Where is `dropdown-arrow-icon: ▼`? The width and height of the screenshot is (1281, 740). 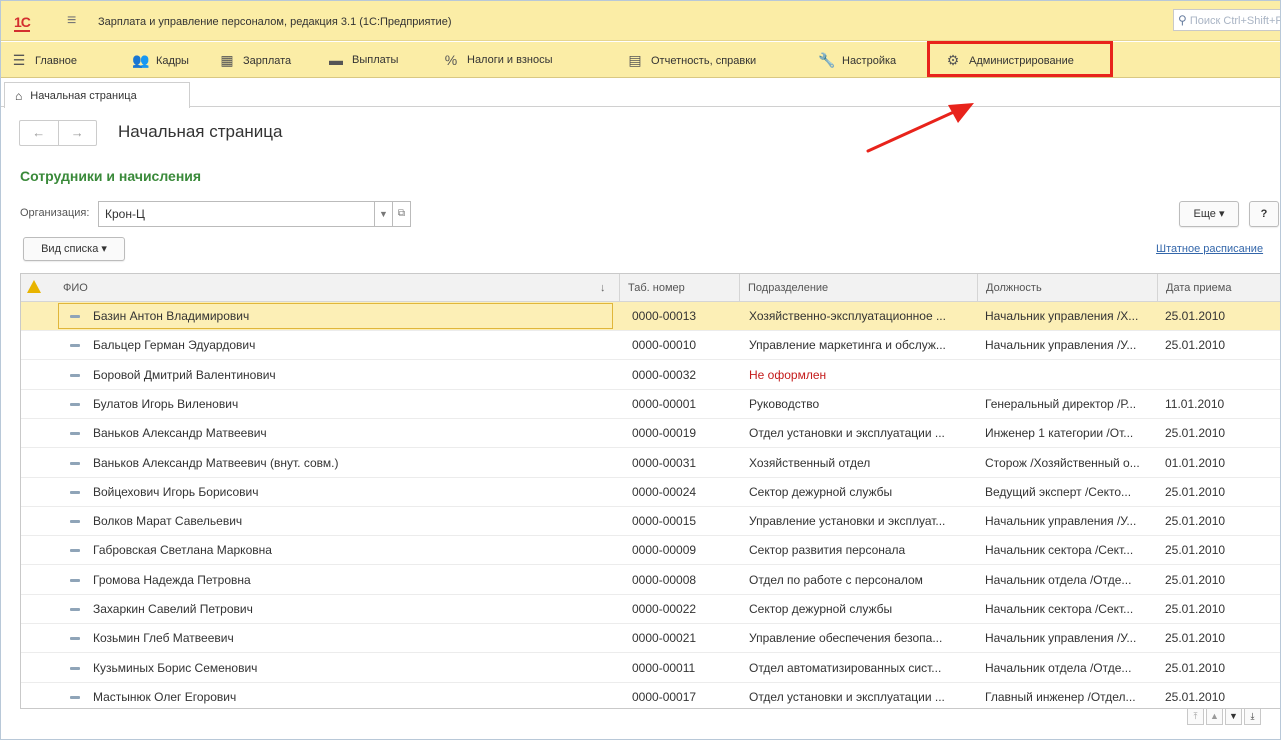
dropdown-arrow-icon: ▼ is located at coordinates (384, 214).